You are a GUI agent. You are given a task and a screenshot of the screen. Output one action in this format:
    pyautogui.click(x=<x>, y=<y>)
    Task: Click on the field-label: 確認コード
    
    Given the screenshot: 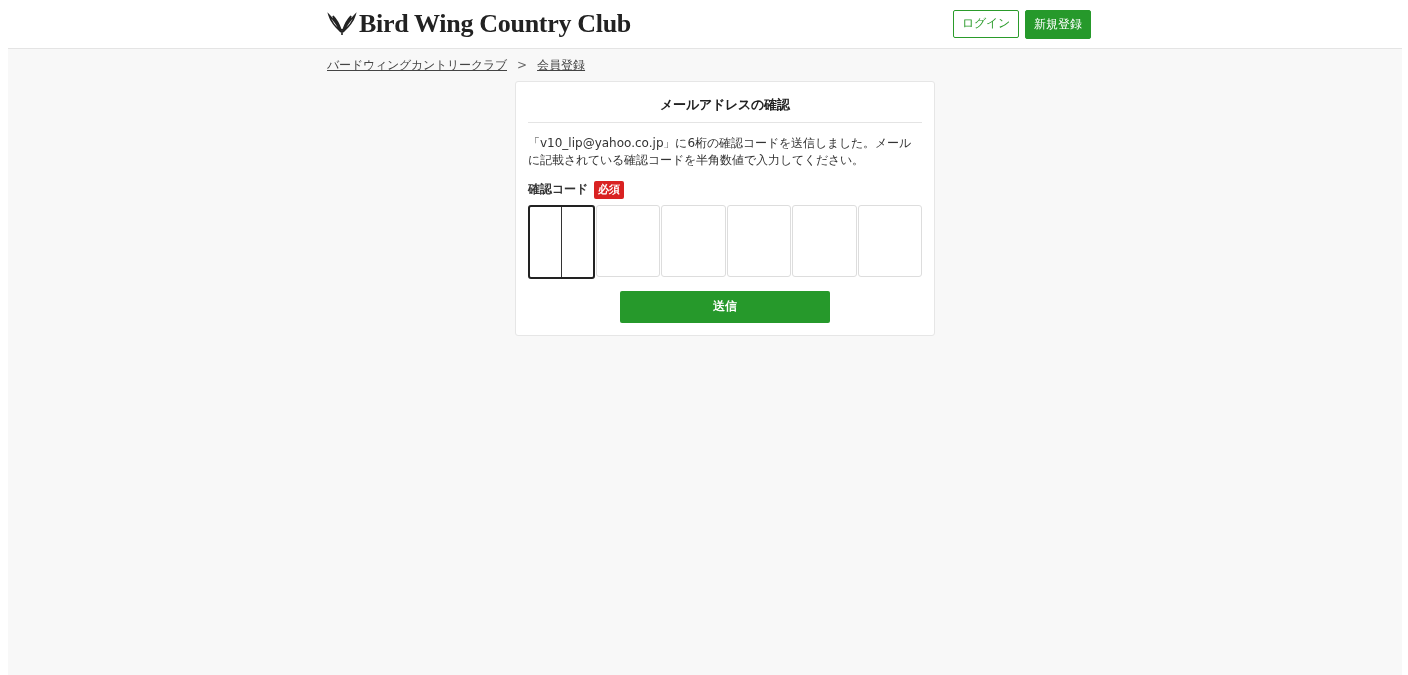 What is the action you would take?
    pyautogui.click(x=558, y=190)
    